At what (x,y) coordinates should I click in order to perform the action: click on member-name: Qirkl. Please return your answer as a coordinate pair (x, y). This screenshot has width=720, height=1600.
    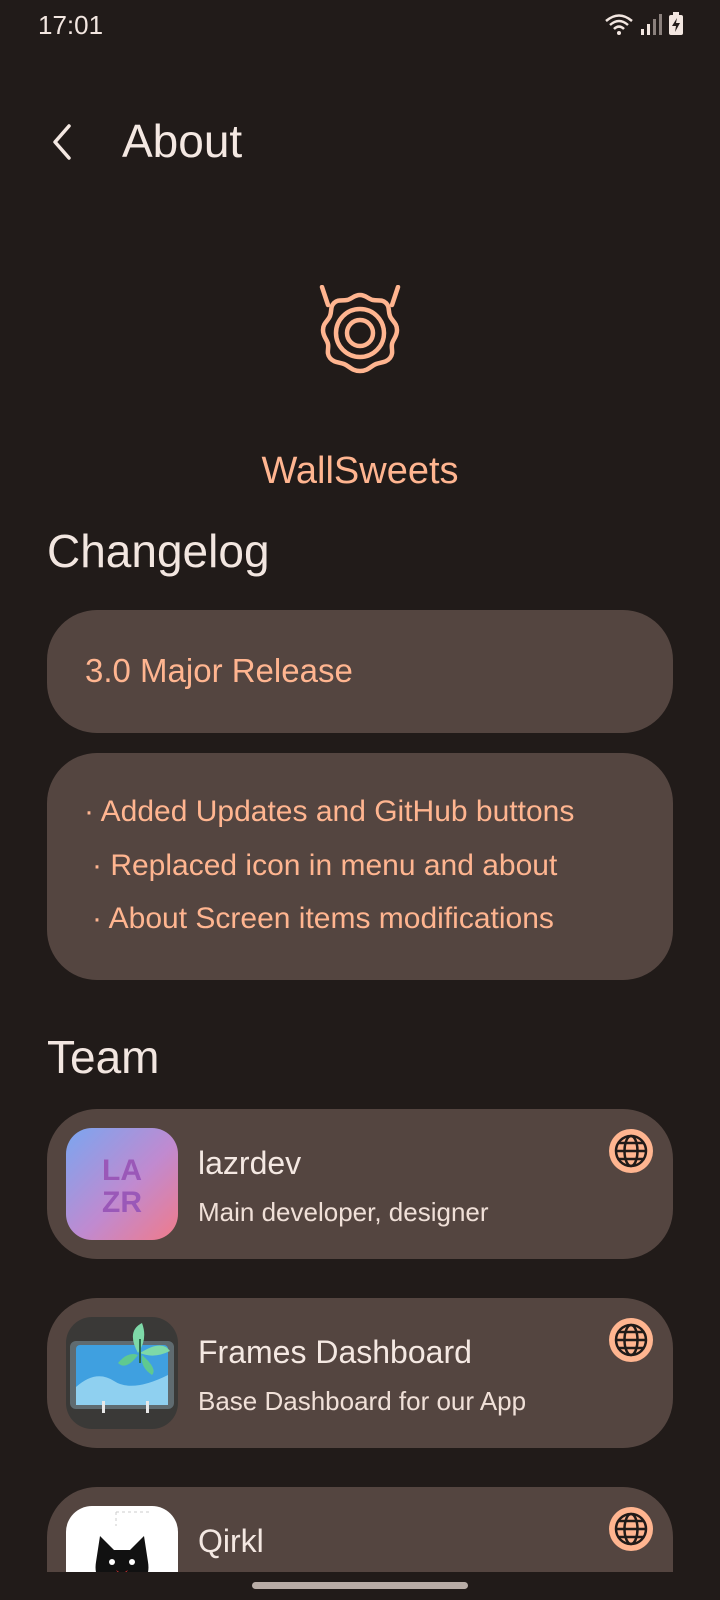
    Looking at the image, I should click on (231, 1541).